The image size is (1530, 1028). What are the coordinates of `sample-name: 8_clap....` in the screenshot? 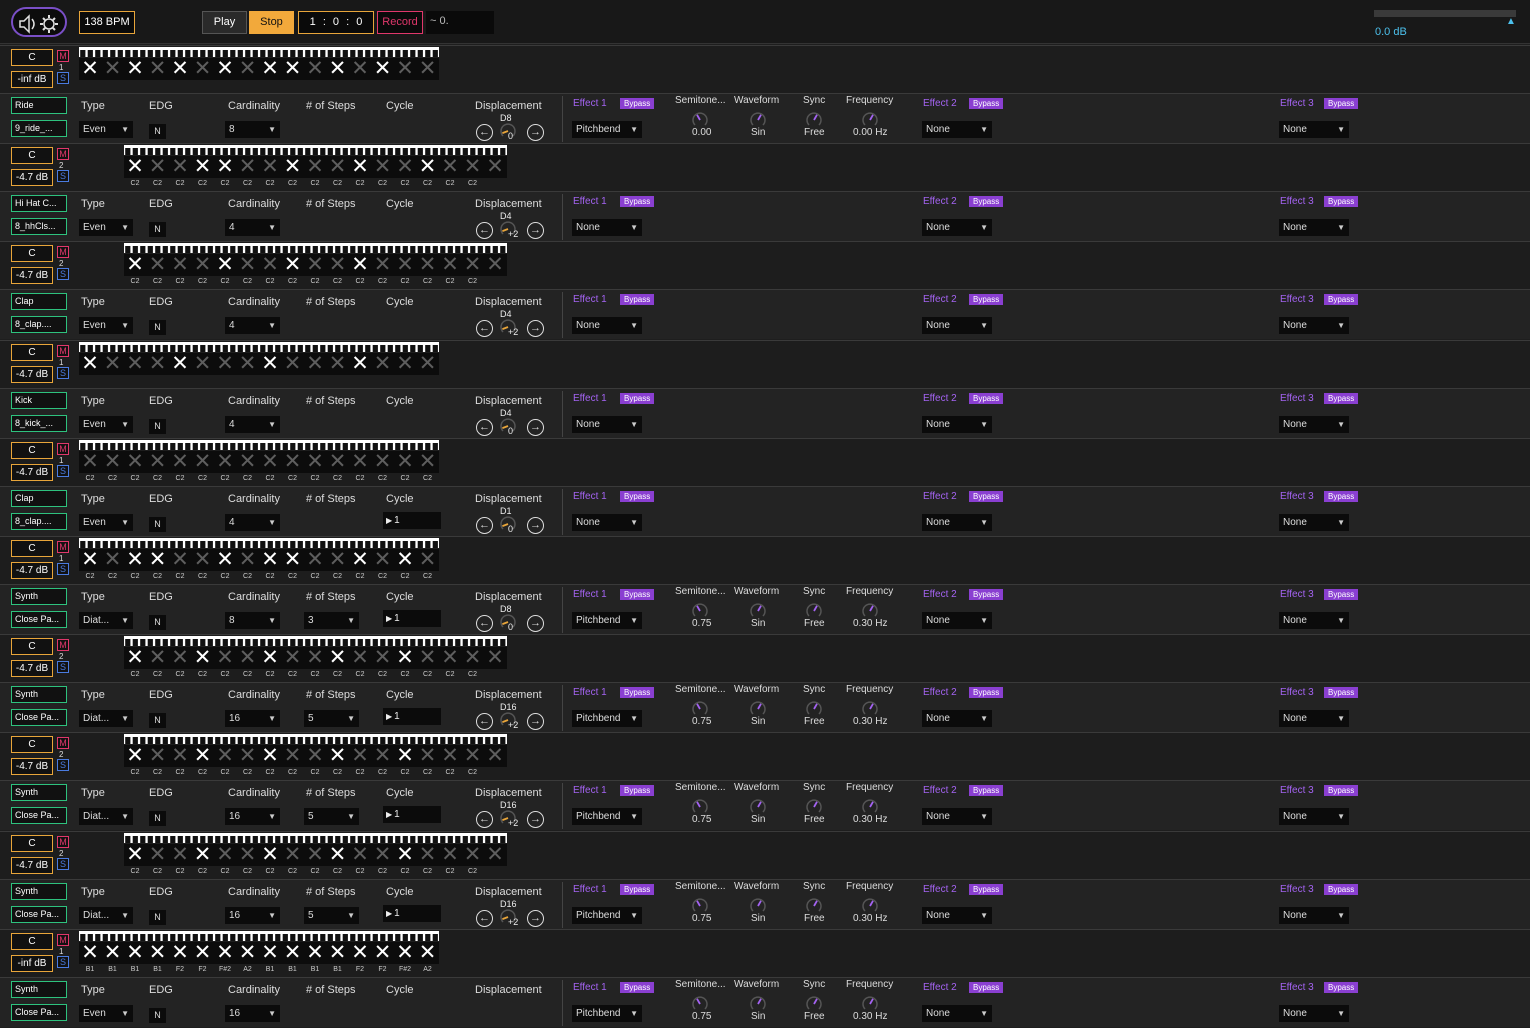 It's located at (39, 325).